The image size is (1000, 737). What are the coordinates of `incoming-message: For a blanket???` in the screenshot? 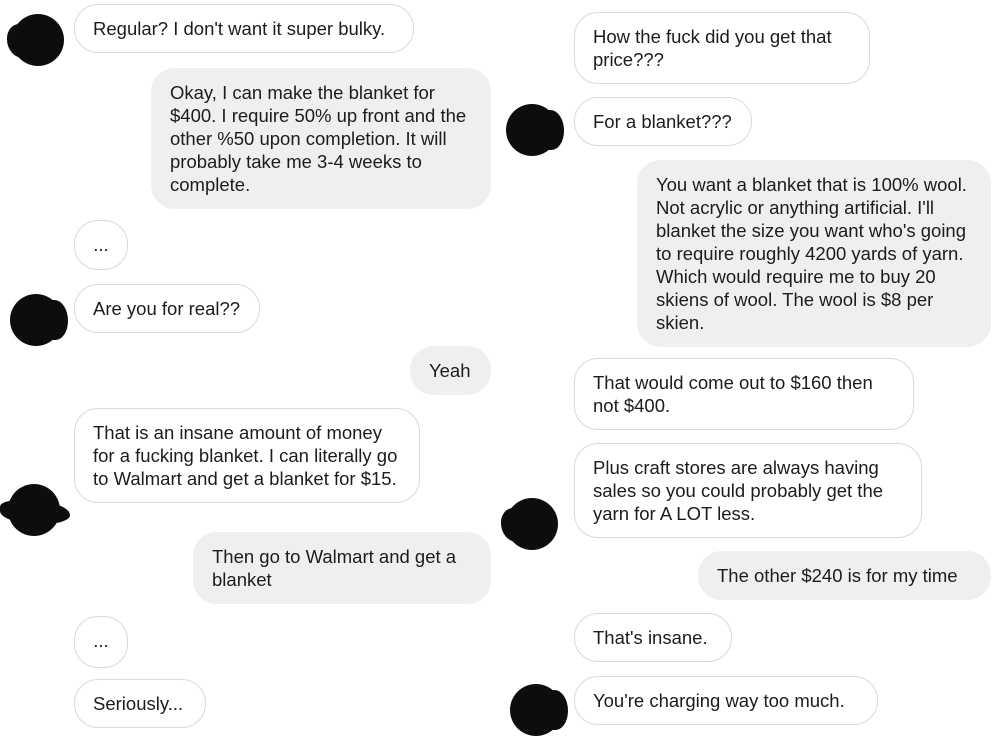 It's located at (663, 121).